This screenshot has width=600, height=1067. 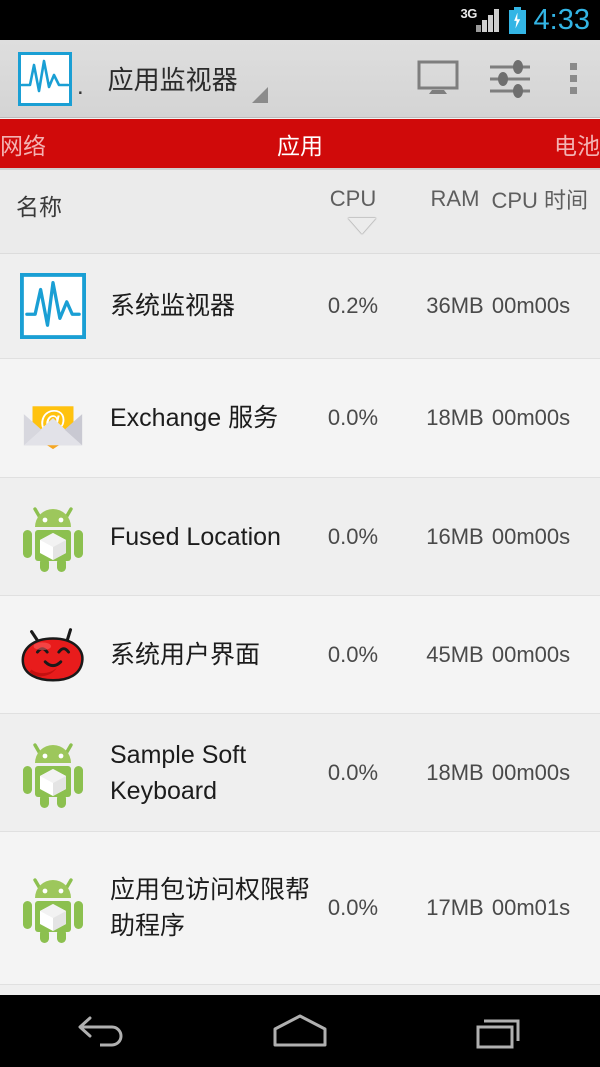 I want to click on table-row: Fused Location 0.0% 16MB 00m00s, so click(x=300, y=537).